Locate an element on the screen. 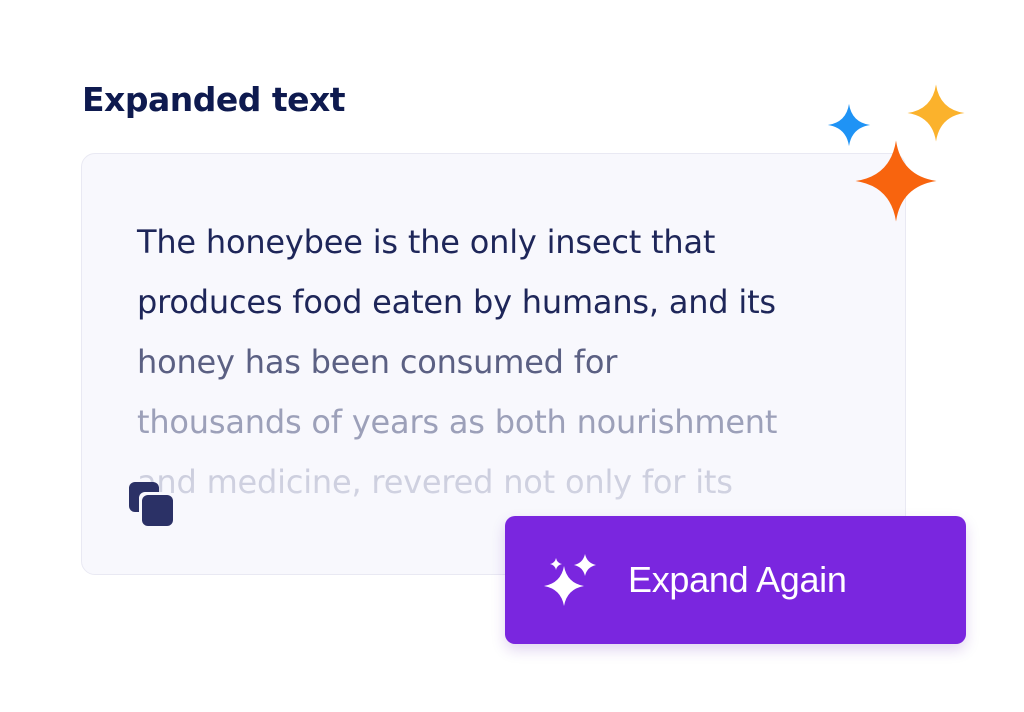 The image size is (1024, 712). orange-sparkle-icon is located at coordinates (896, 181).